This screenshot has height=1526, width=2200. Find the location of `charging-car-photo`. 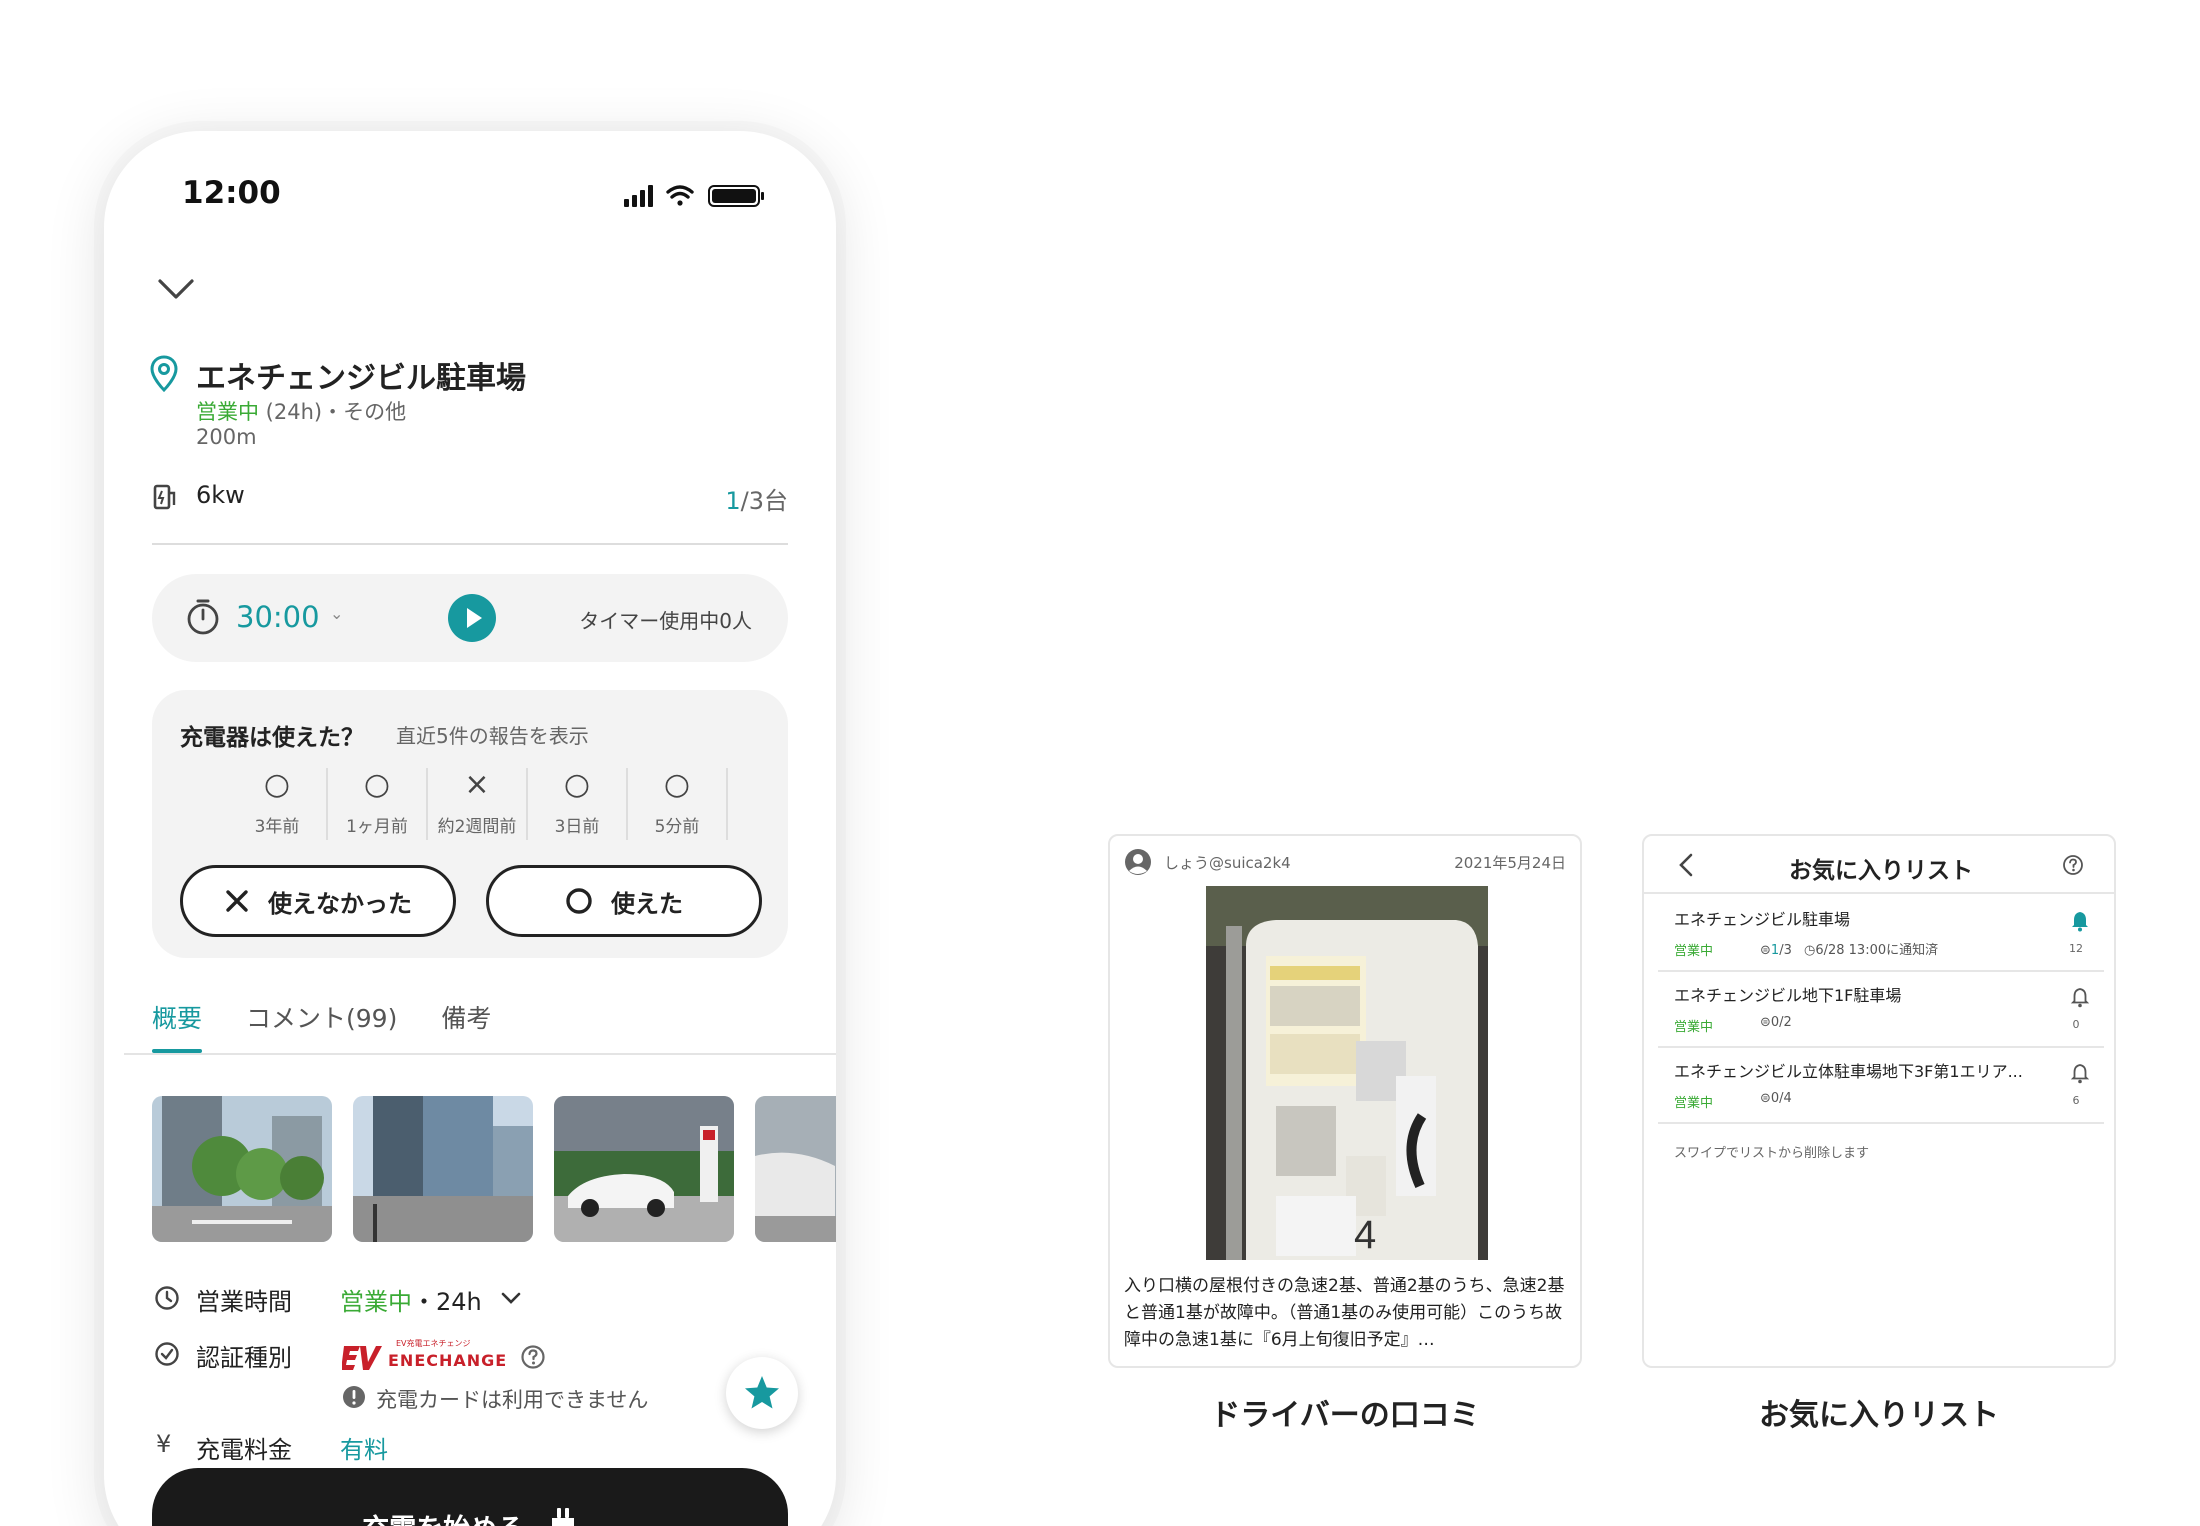

charging-car-photo is located at coordinates (644, 1169).